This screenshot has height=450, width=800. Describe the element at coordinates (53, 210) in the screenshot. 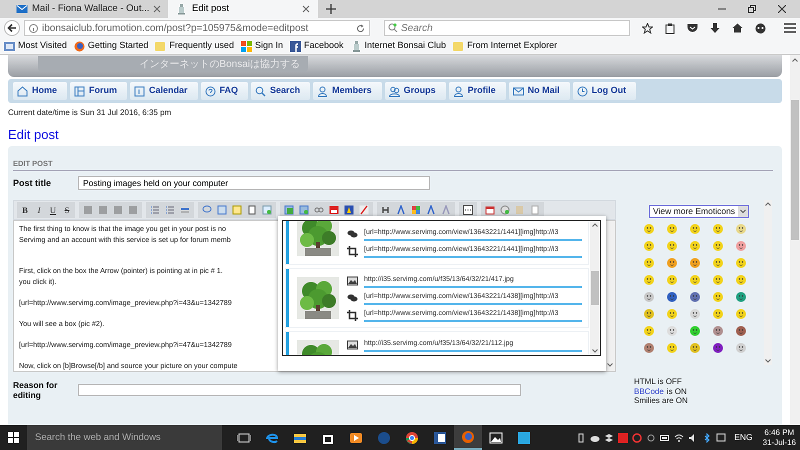

I see `format-button: U` at that location.